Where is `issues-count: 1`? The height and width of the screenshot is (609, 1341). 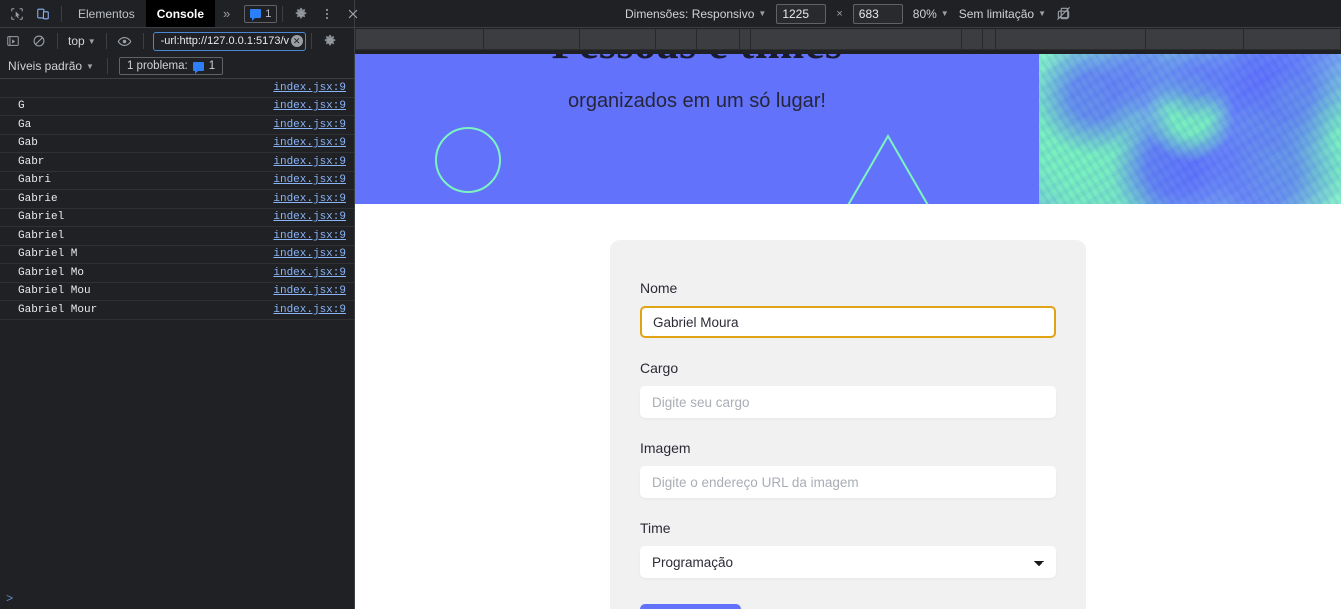 issues-count: 1 is located at coordinates (268, 13).